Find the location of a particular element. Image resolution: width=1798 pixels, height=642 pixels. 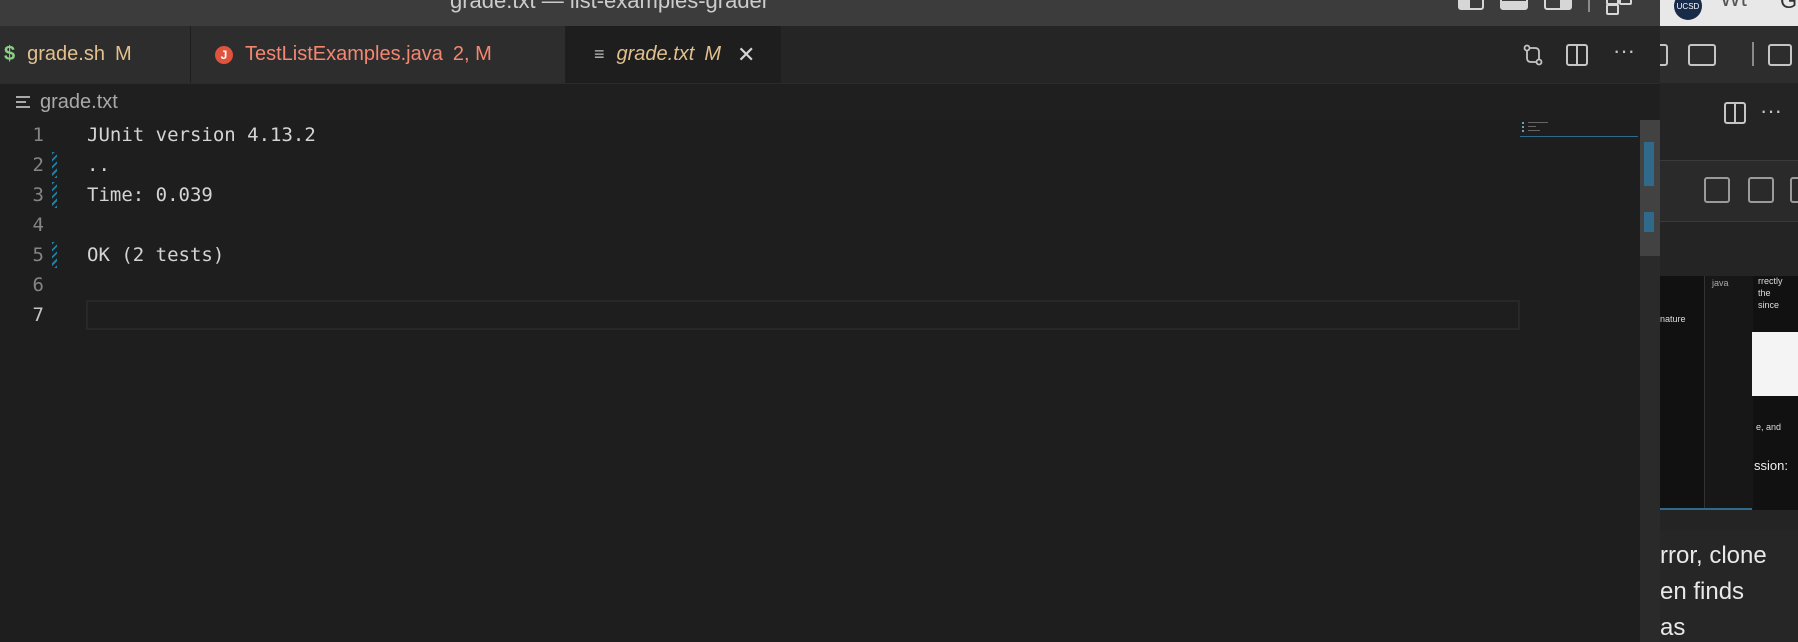

toggle-primary-sidebar-icon is located at coordinates (1471, 5).